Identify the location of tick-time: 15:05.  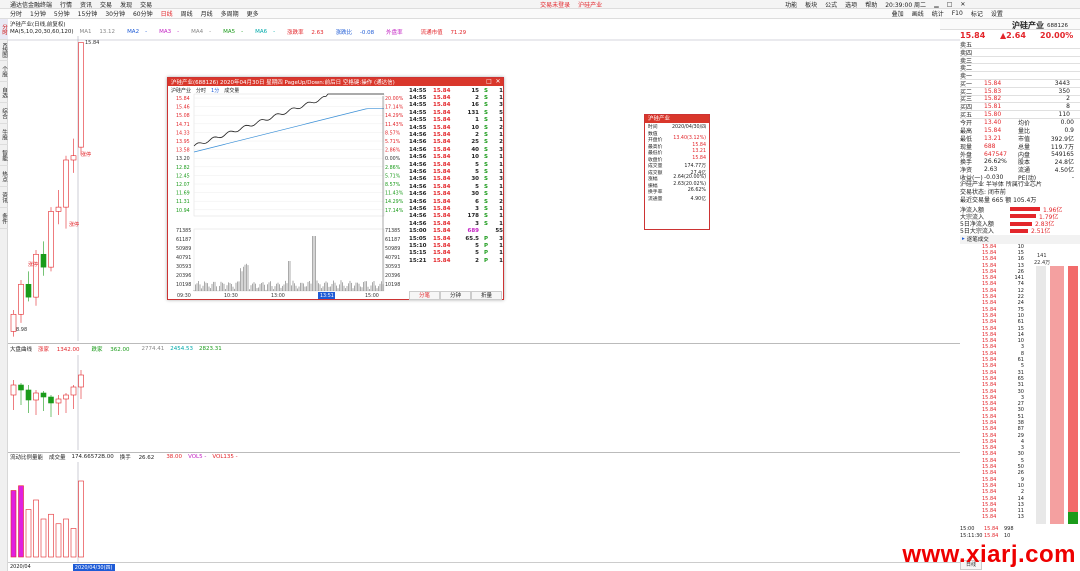
(421, 239).